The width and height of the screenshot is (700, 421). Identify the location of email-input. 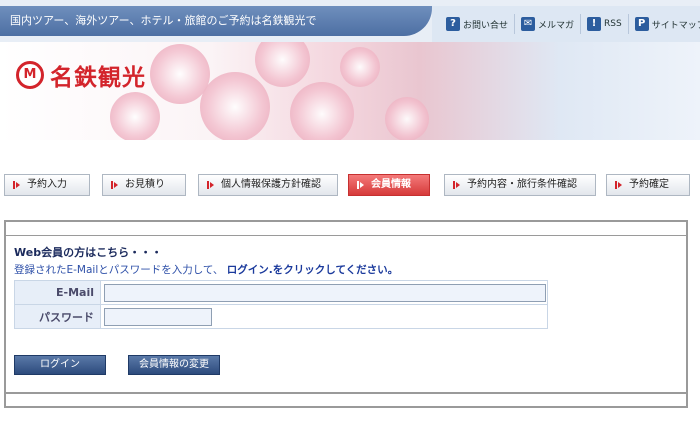
(325, 292).